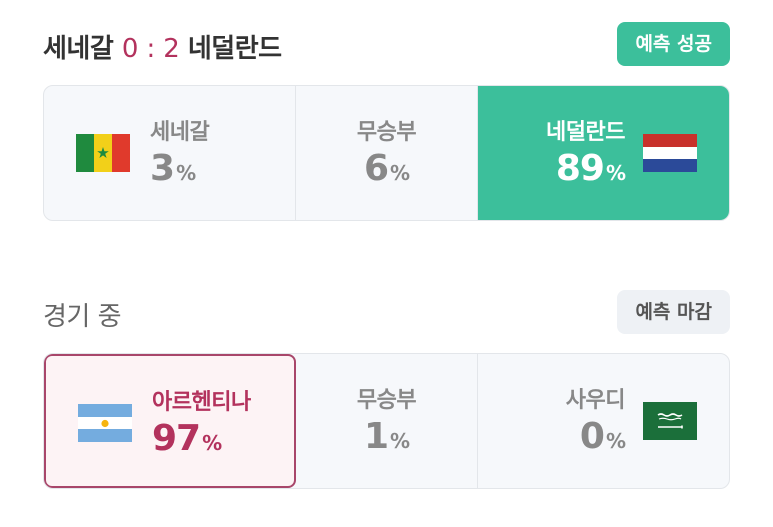 Image resolution: width=773 pixels, height=527 pixels. I want to click on option-percent: 6%, so click(386, 168).